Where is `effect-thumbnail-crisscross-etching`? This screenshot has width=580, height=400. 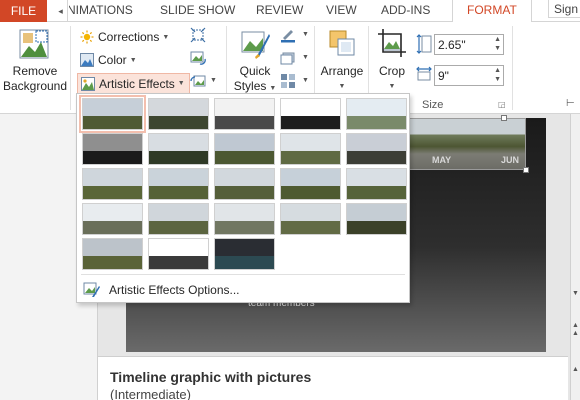
effect-thumbnail-crisscross-etching is located at coordinates (244, 219).